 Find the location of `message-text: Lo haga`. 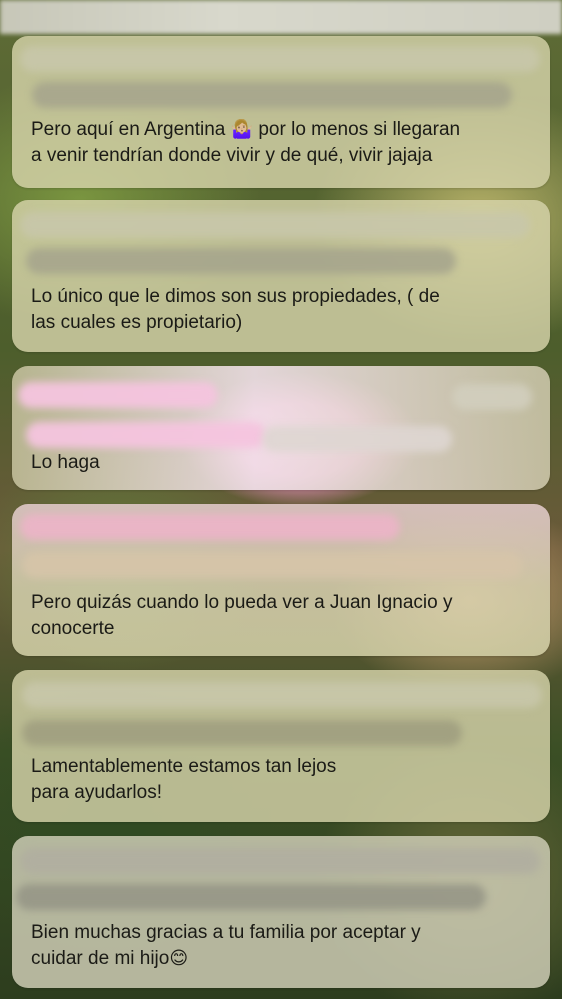

message-text: Lo haga is located at coordinates (65, 462).